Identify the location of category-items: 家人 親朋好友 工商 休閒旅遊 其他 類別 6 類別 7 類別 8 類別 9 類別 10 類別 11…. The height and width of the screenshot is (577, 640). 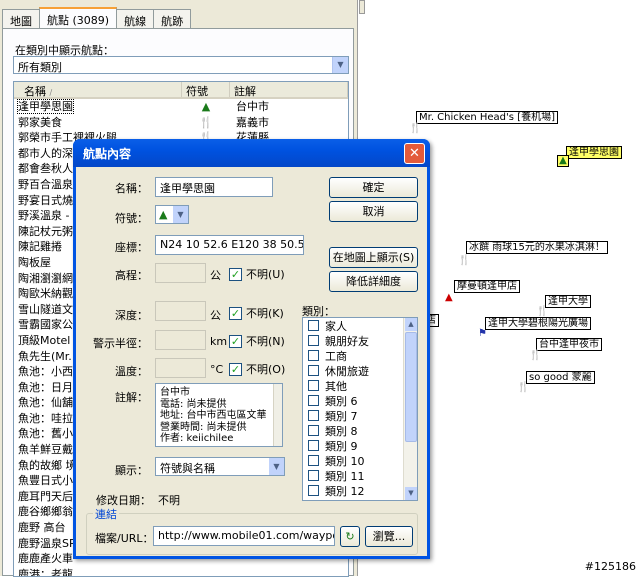
(360, 408).